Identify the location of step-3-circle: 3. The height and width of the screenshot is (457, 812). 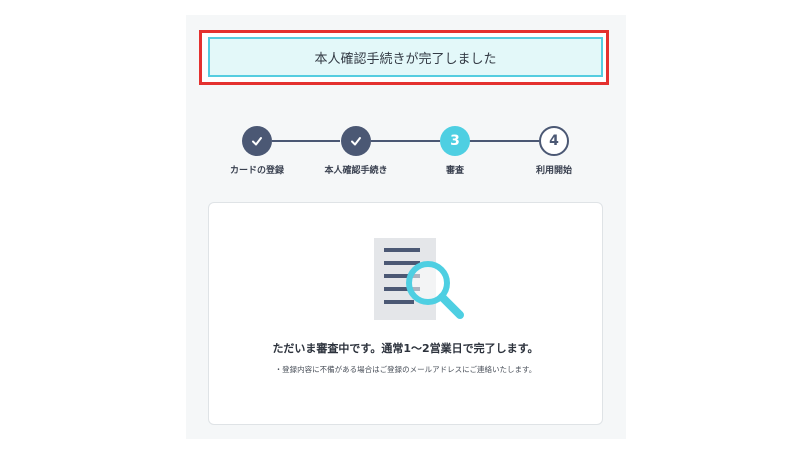
(455, 141).